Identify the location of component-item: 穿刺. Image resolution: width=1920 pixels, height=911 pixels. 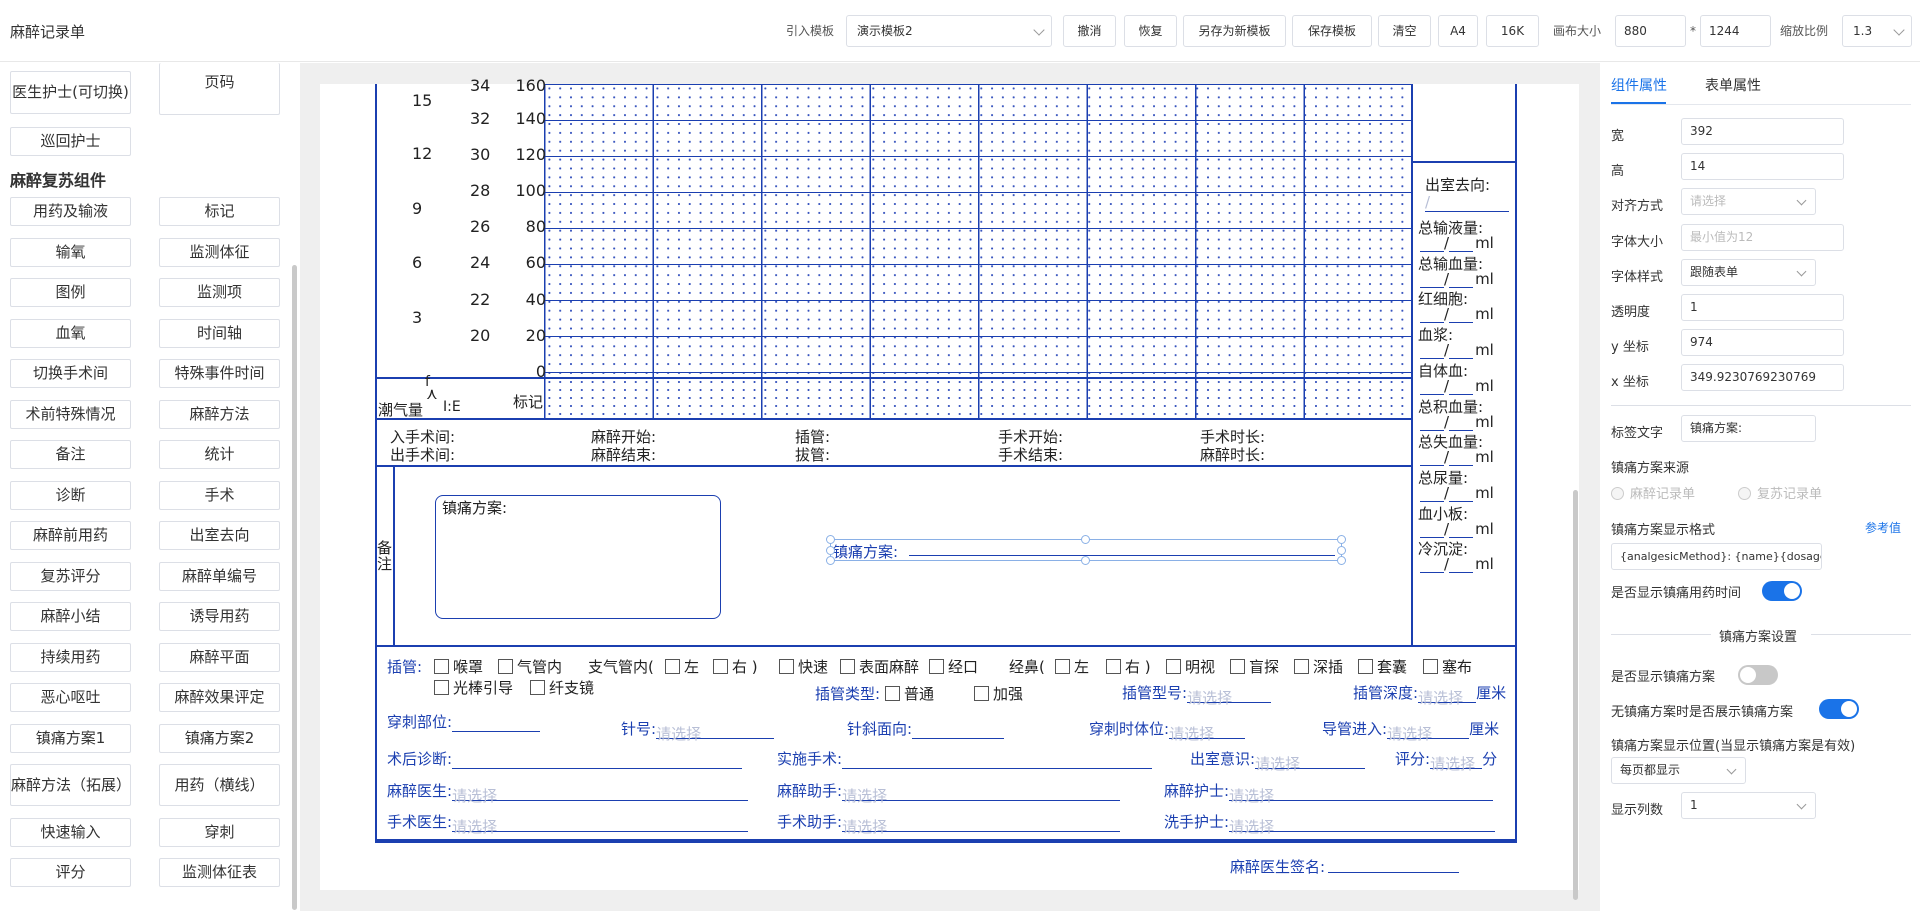
(219, 832).